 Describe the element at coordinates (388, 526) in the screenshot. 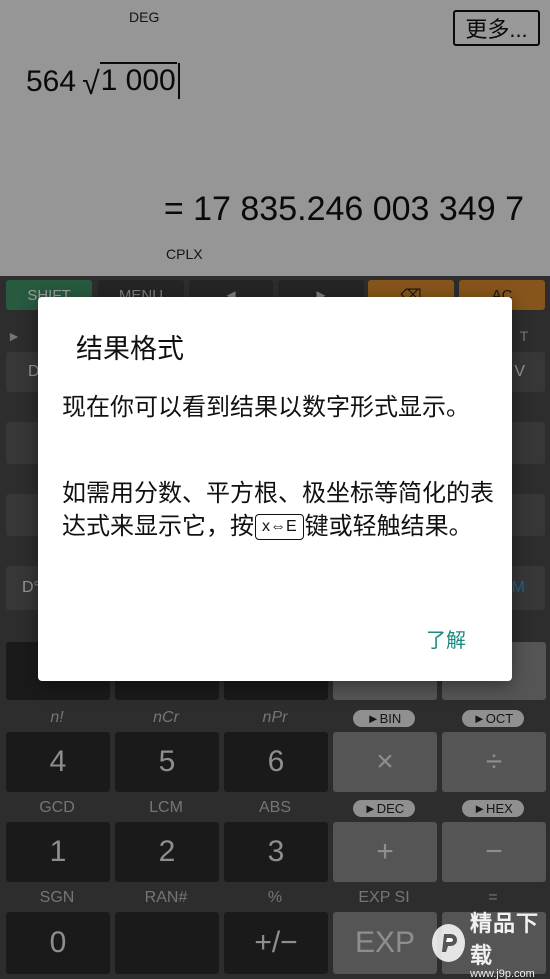

I see `instruction-text-after: 键或轻触结果。` at that location.